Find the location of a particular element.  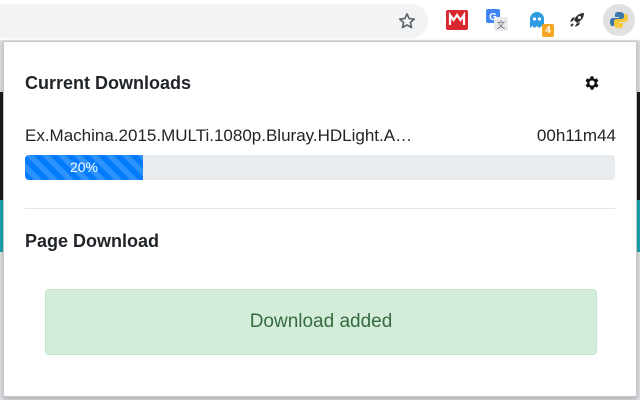

google-translate-icon: G文 is located at coordinates (497, 20).